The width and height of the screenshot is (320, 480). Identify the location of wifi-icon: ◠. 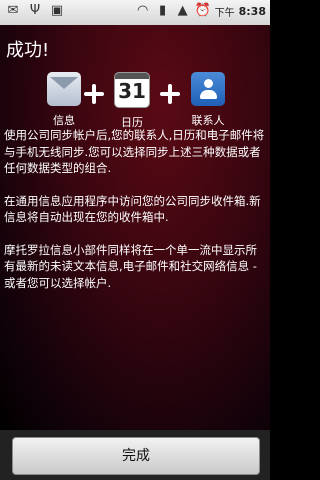
(142, 10).